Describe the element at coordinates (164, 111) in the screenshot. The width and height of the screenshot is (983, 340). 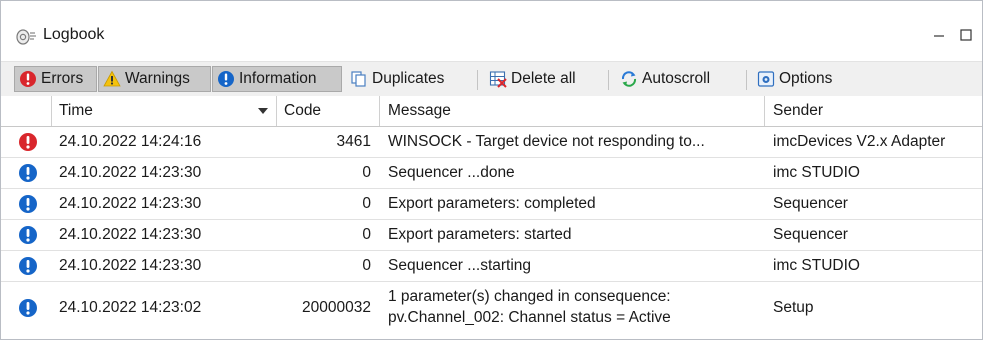
I see `column-header-time: Time` at that location.